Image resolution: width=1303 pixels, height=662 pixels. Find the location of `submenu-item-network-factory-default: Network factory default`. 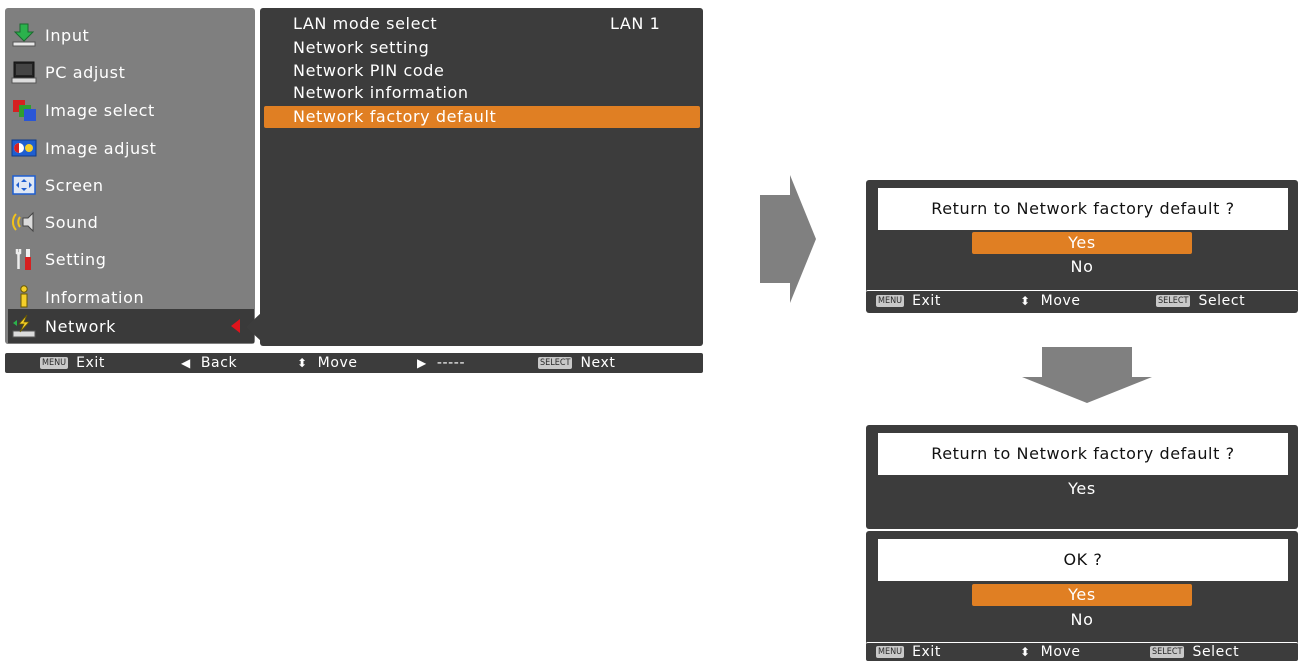

submenu-item-network-factory-default: Network factory default is located at coordinates (482, 117).